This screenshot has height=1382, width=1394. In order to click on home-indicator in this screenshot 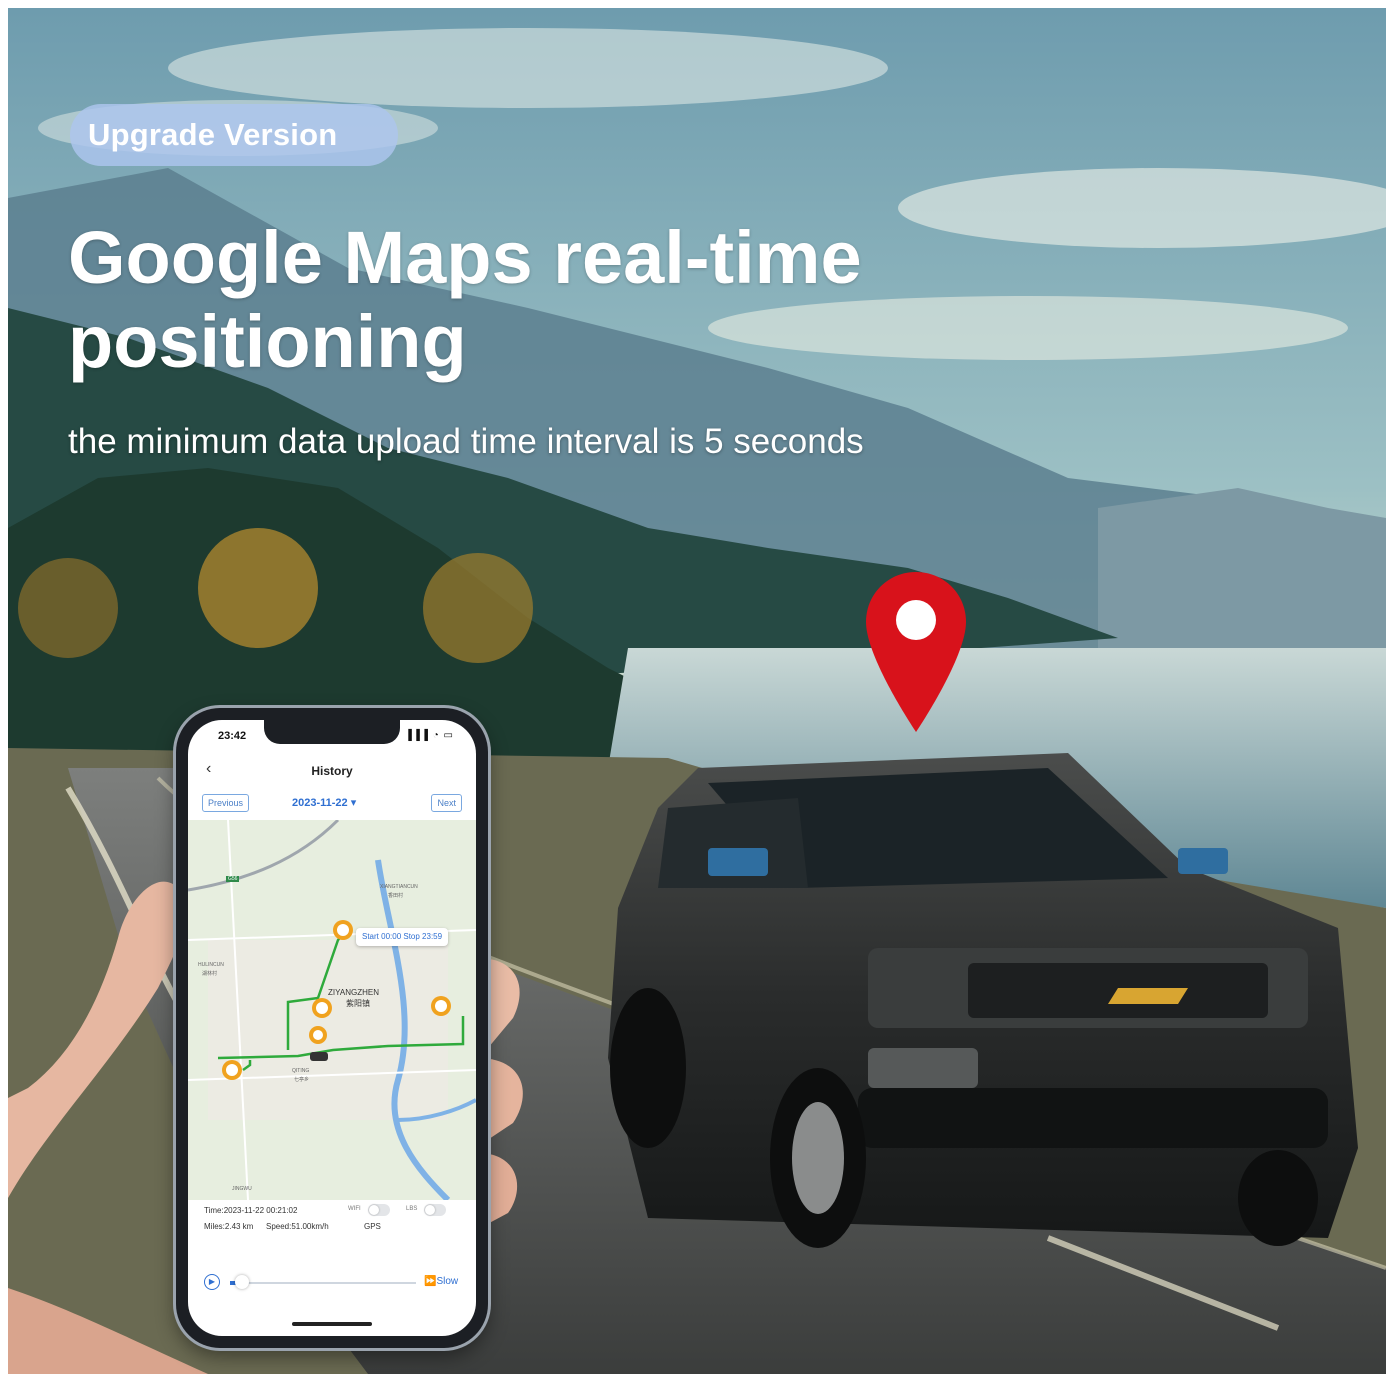, I will do `click(332, 1324)`.